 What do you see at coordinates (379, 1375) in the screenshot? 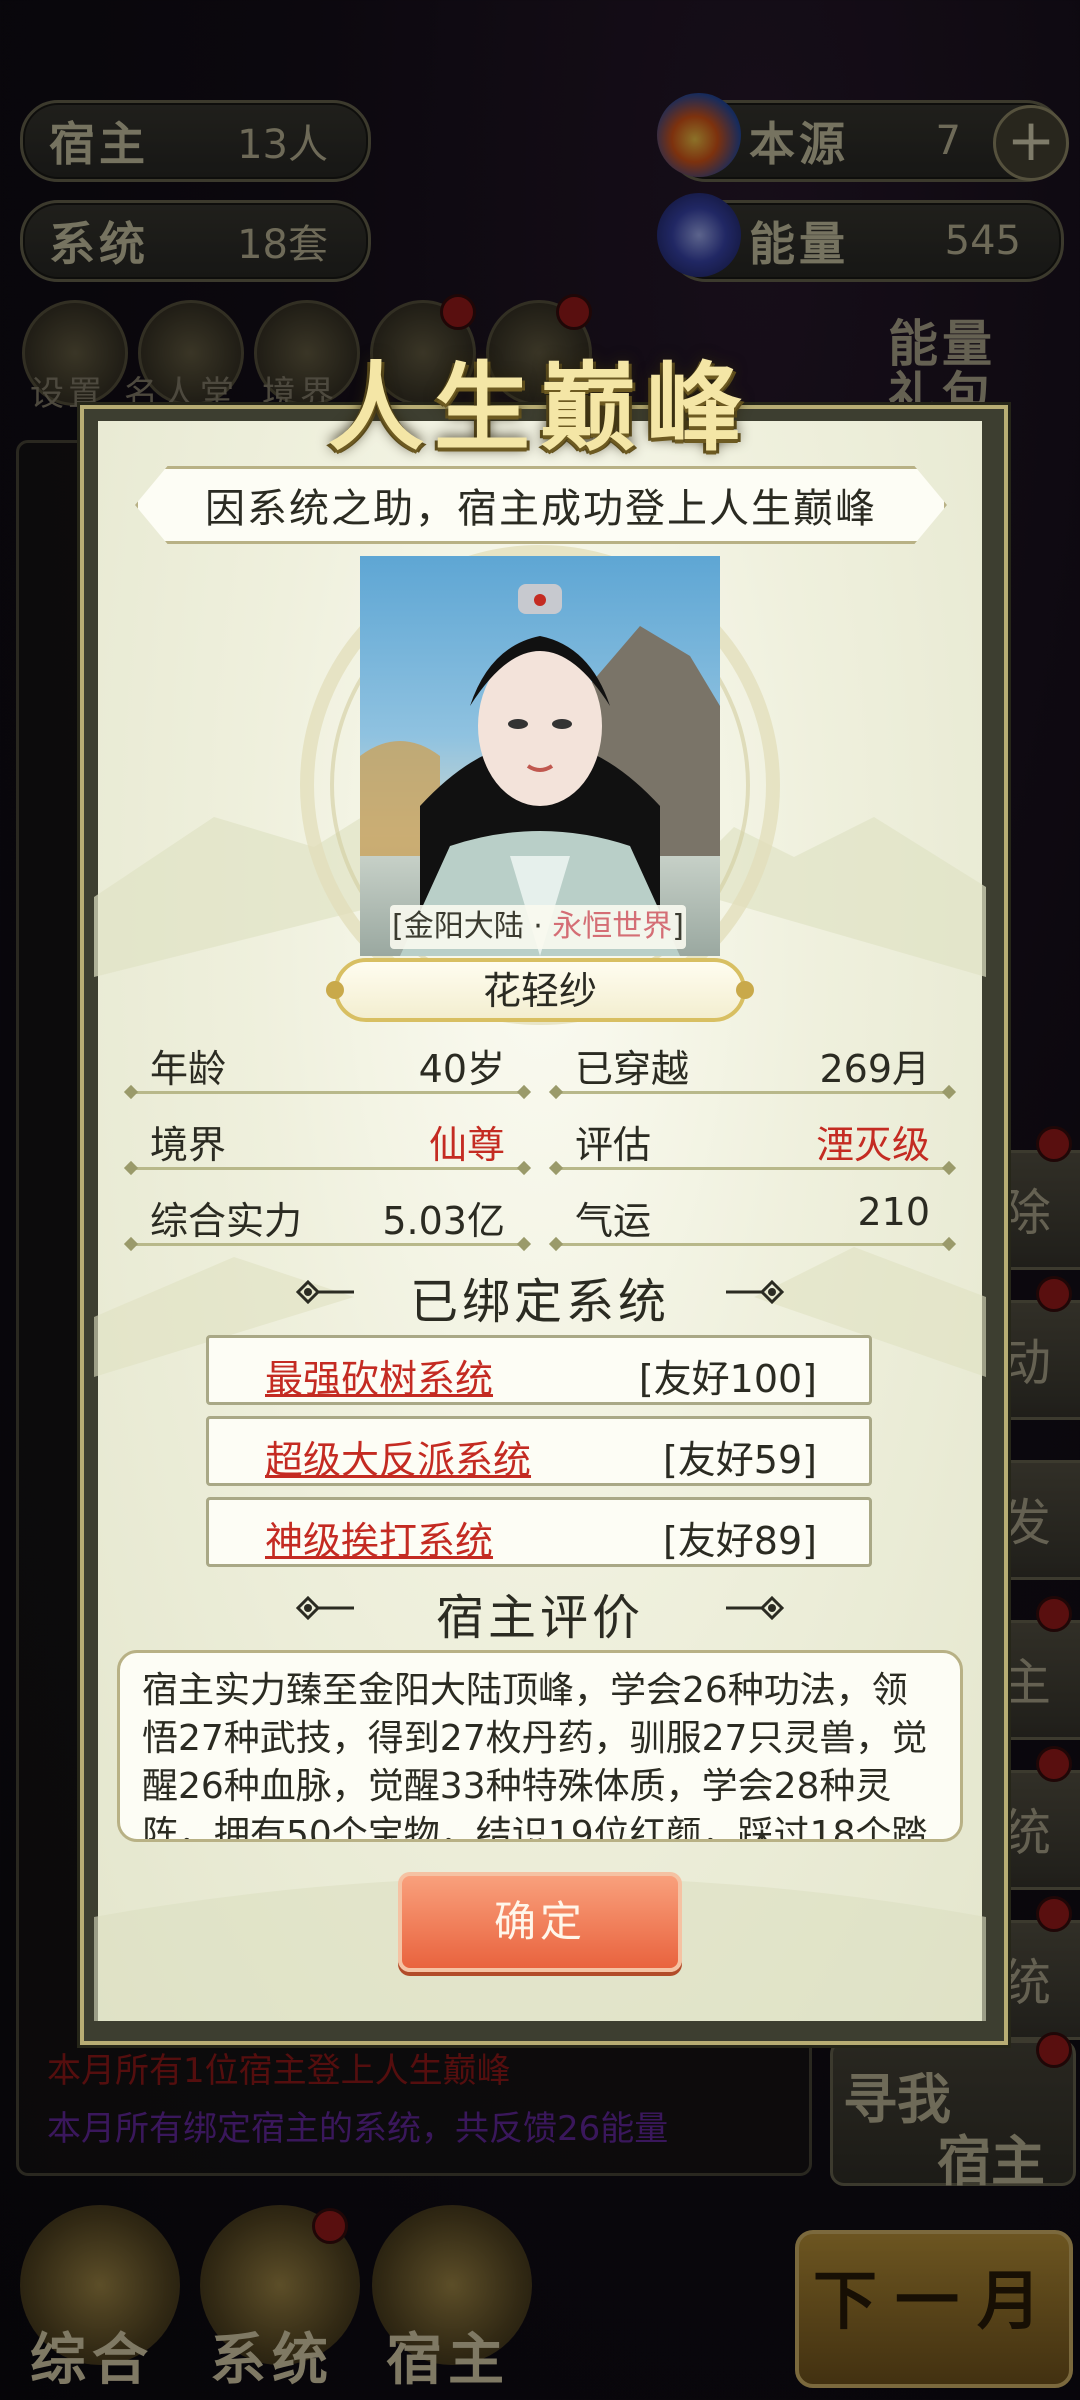
I see `system-name-link: 最强砍树系统` at bounding box center [379, 1375].